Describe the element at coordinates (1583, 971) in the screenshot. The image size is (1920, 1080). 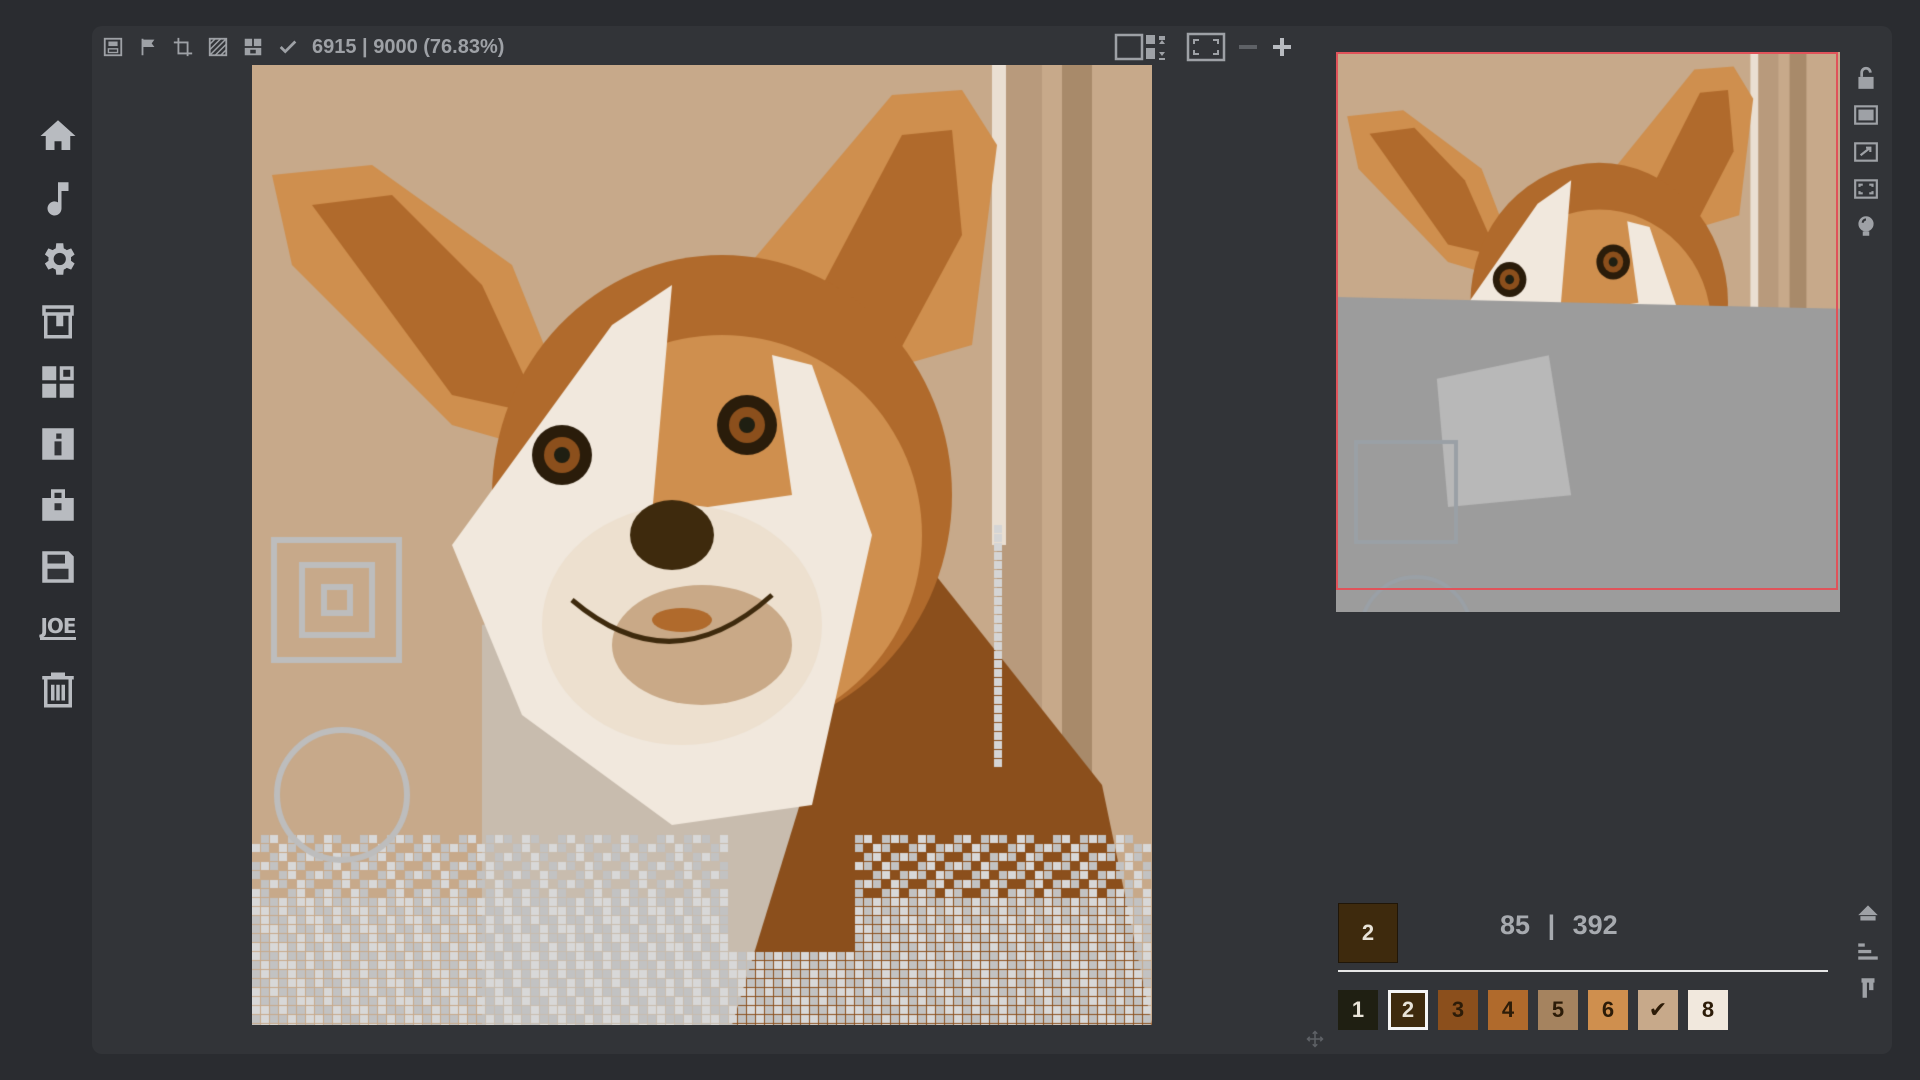
I see `palette-divider` at that location.